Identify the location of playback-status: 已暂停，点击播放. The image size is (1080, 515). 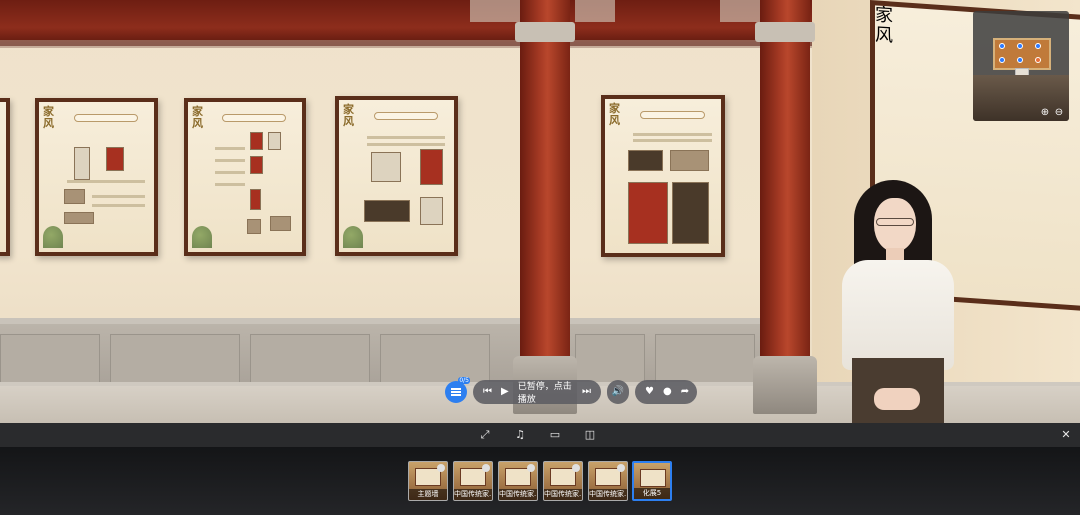
(545, 392).